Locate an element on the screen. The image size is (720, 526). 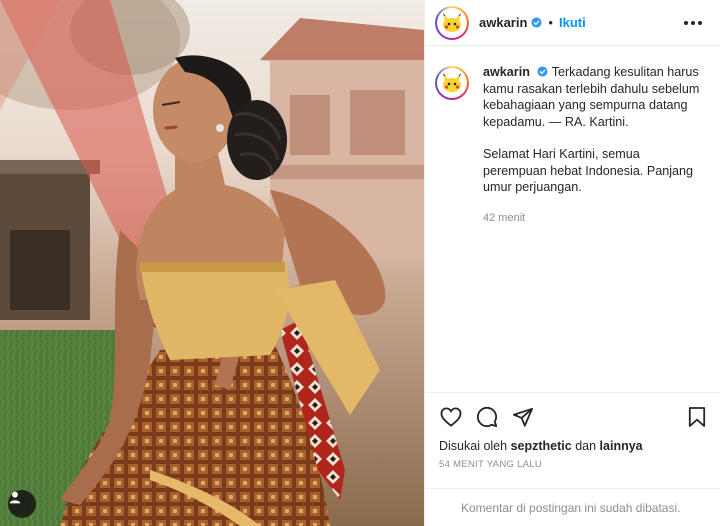
avatar is located at coordinates (452, 22).